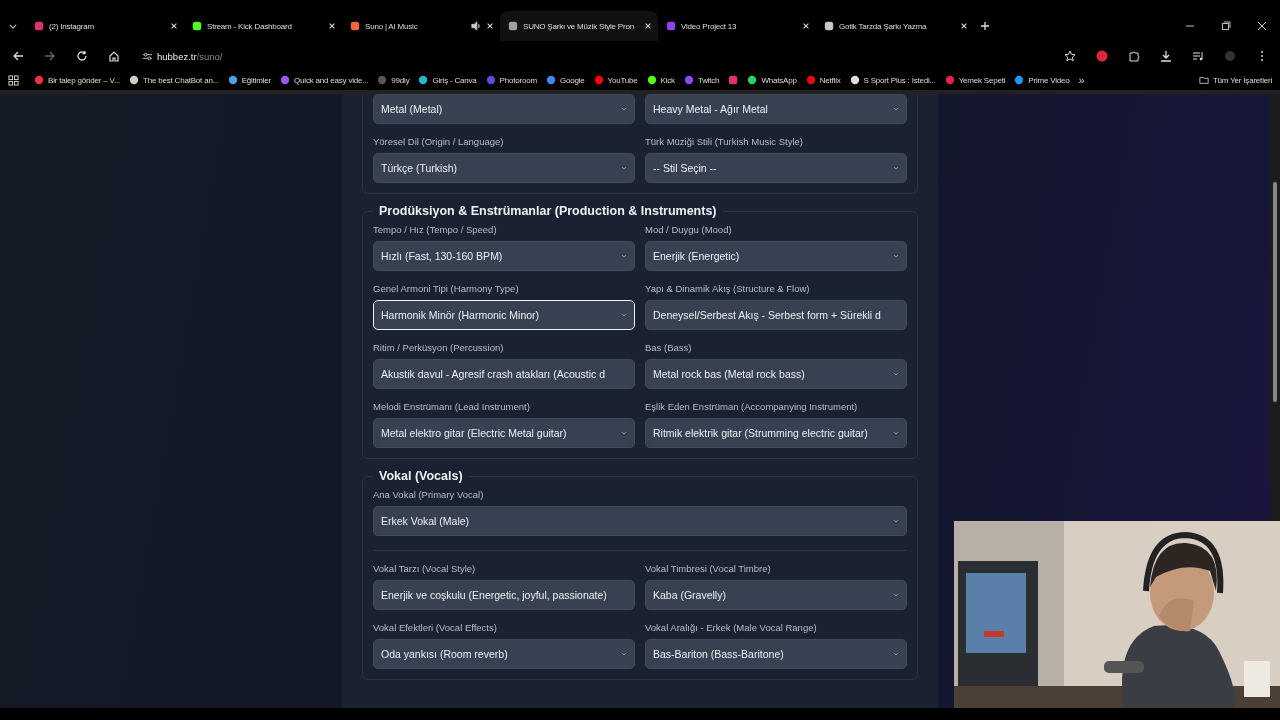 The image size is (1280, 720). Describe the element at coordinates (454, 80) in the screenshot. I see `bookmark-label: Giriş - Canva` at that location.